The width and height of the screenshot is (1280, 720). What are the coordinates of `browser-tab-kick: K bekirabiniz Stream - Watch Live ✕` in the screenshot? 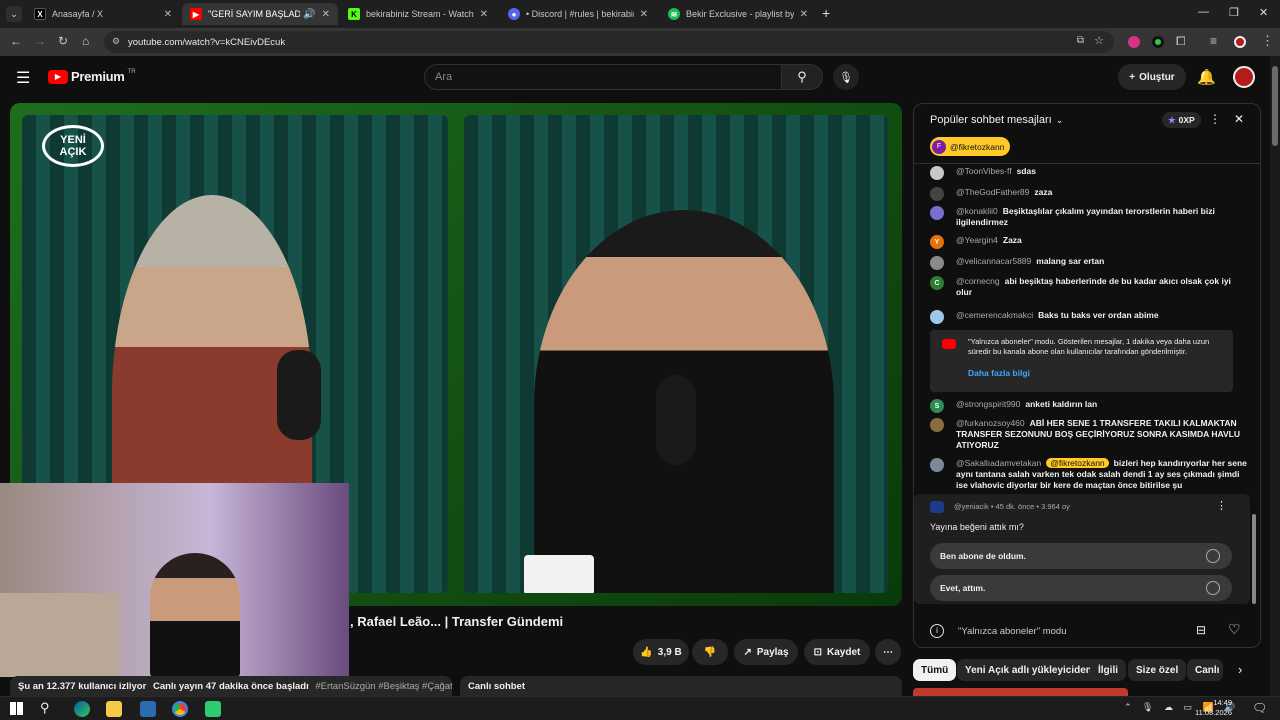 It's located at (418, 14).